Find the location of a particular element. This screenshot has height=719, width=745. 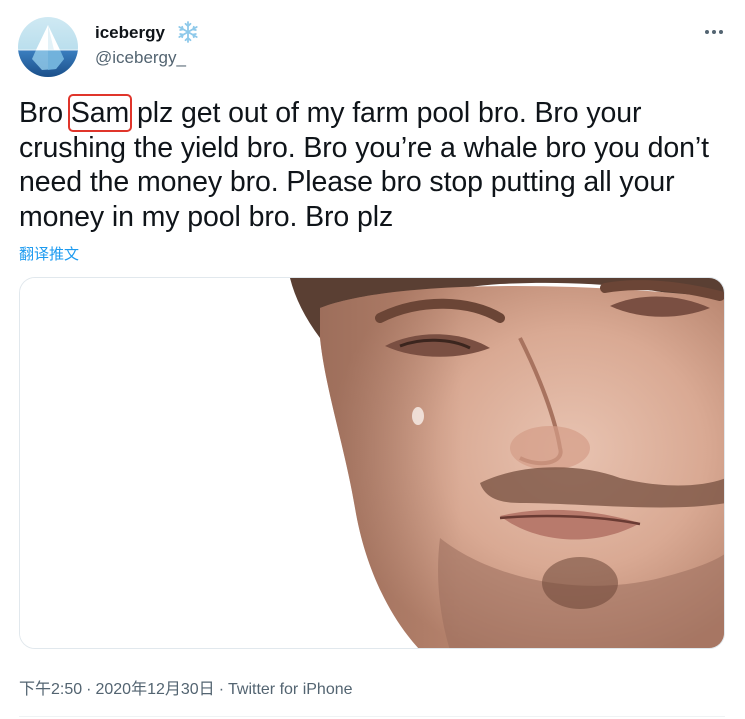

author-display-name: icebergy is located at coordinates (130, 33).